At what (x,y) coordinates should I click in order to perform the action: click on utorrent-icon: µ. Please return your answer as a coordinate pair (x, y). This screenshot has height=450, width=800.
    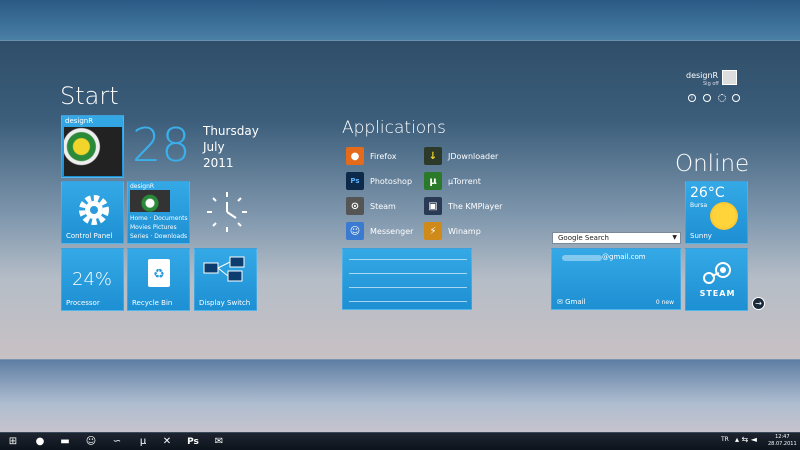
    Looking at the image, I should click on (433, 181).